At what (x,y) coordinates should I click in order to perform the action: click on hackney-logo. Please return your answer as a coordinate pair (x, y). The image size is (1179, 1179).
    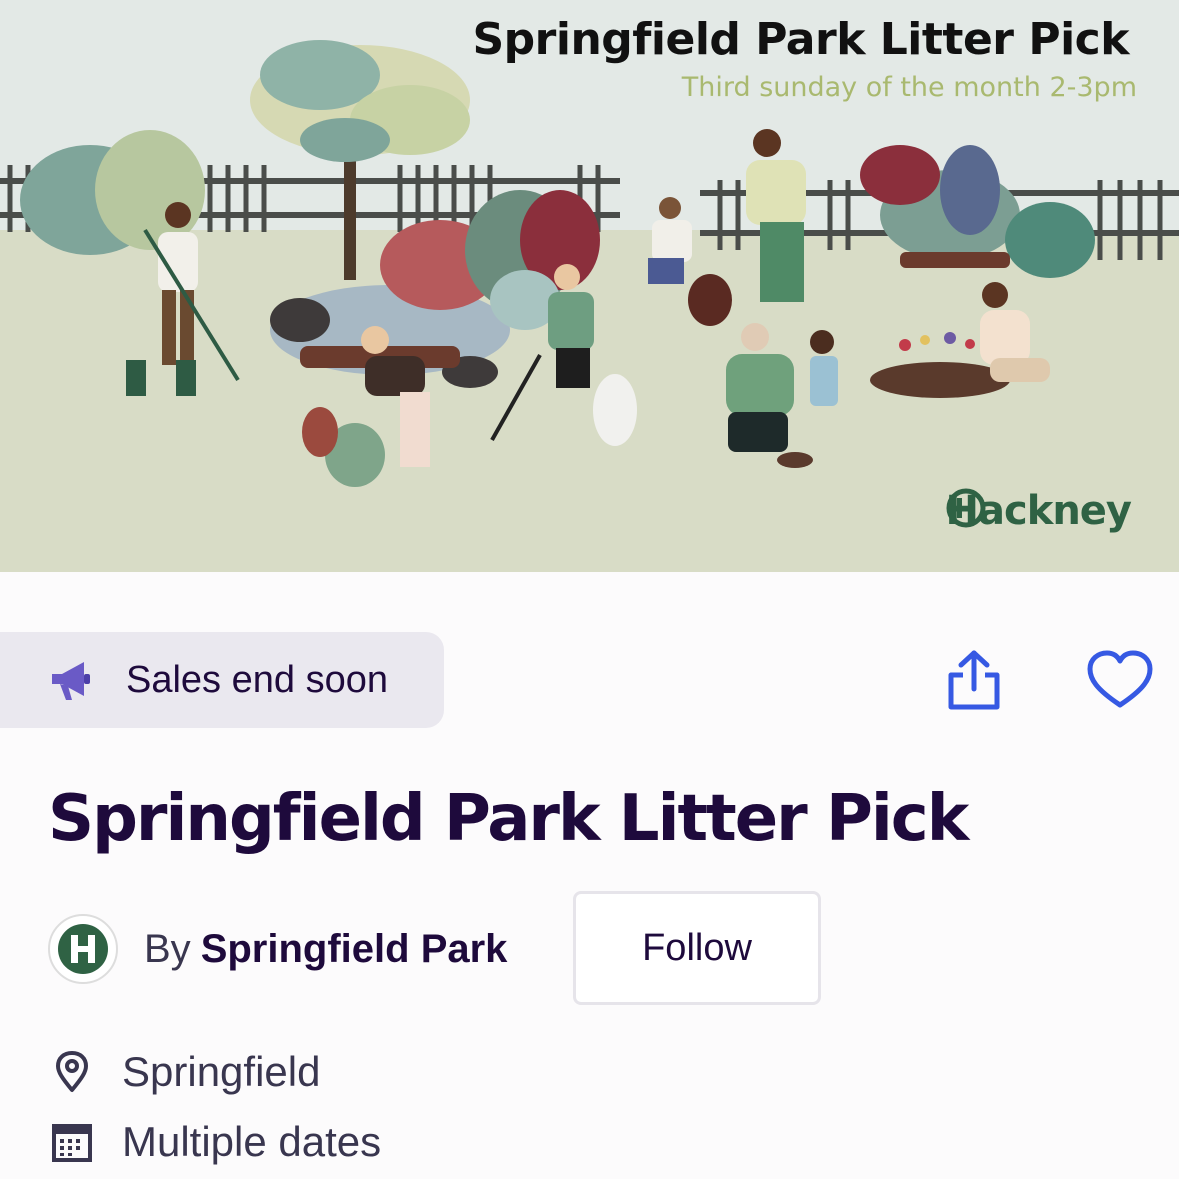
    Looking at the image, I should click on (83, 949).